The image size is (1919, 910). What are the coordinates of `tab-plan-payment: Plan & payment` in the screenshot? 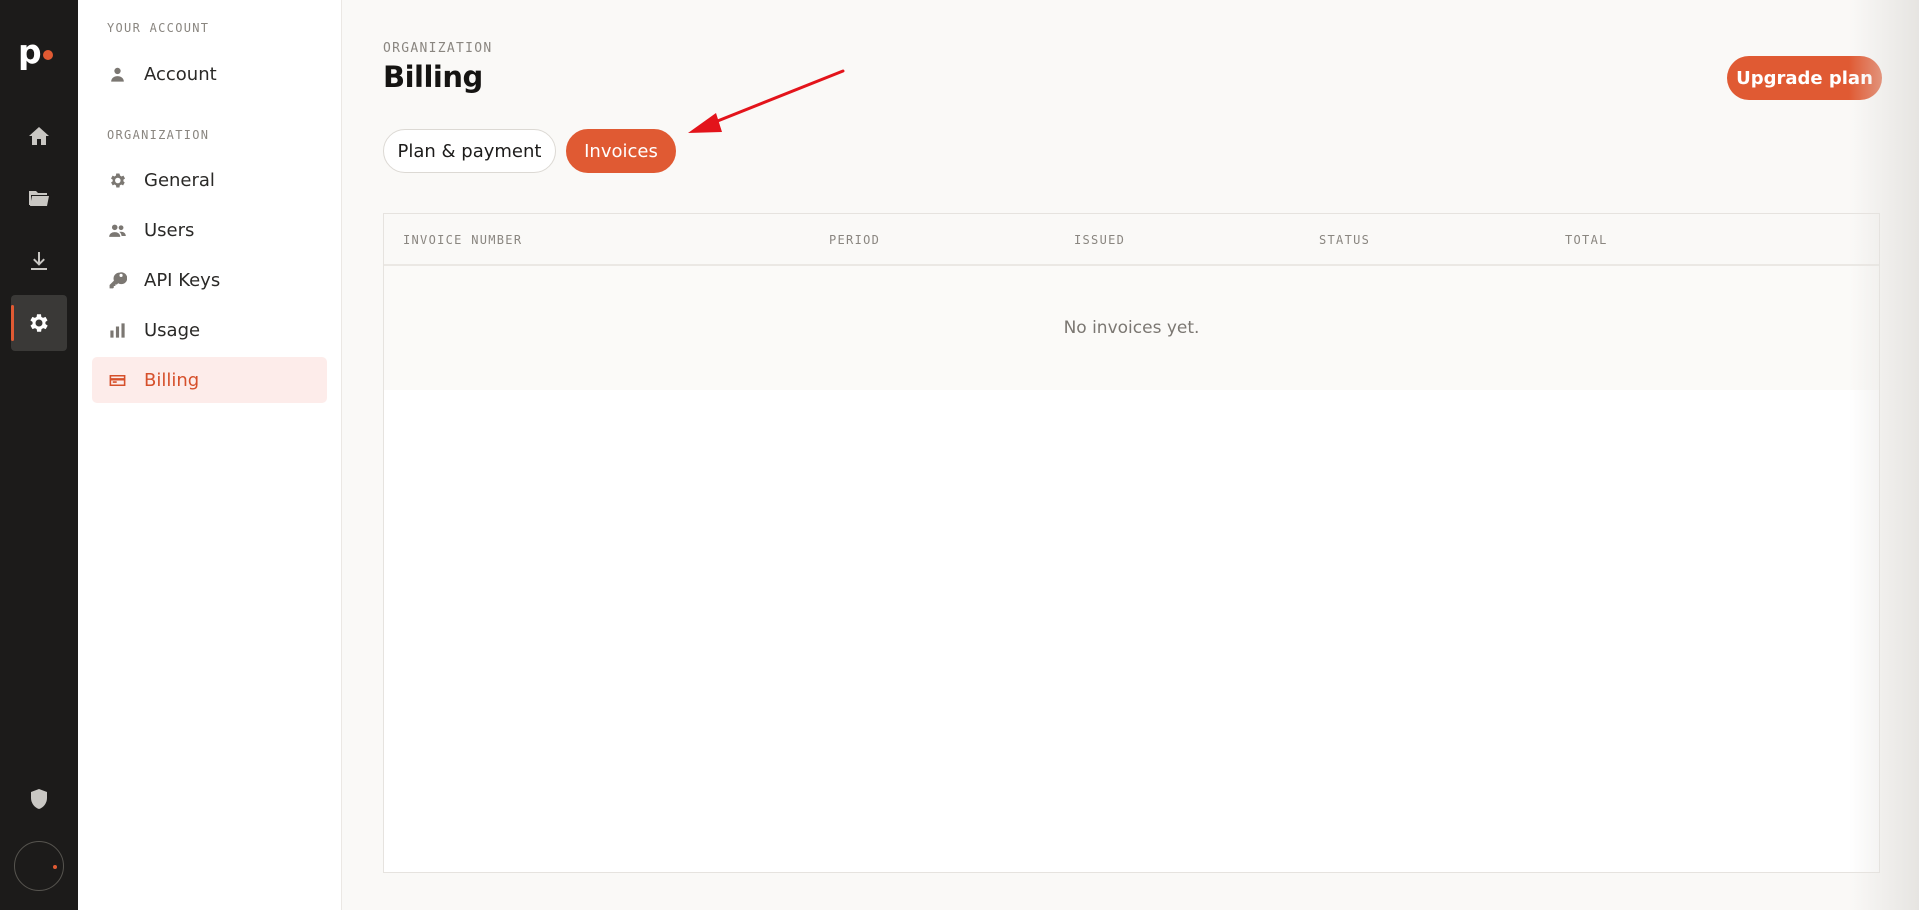 It's located at (469, 151).